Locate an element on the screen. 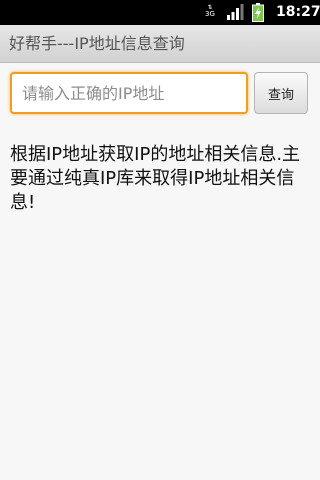 Image resolution: width=320 pixels, height=480 pixels. app-title-bar: 好帮手---IP地址信息查询 is located at coordinates (160, 44).